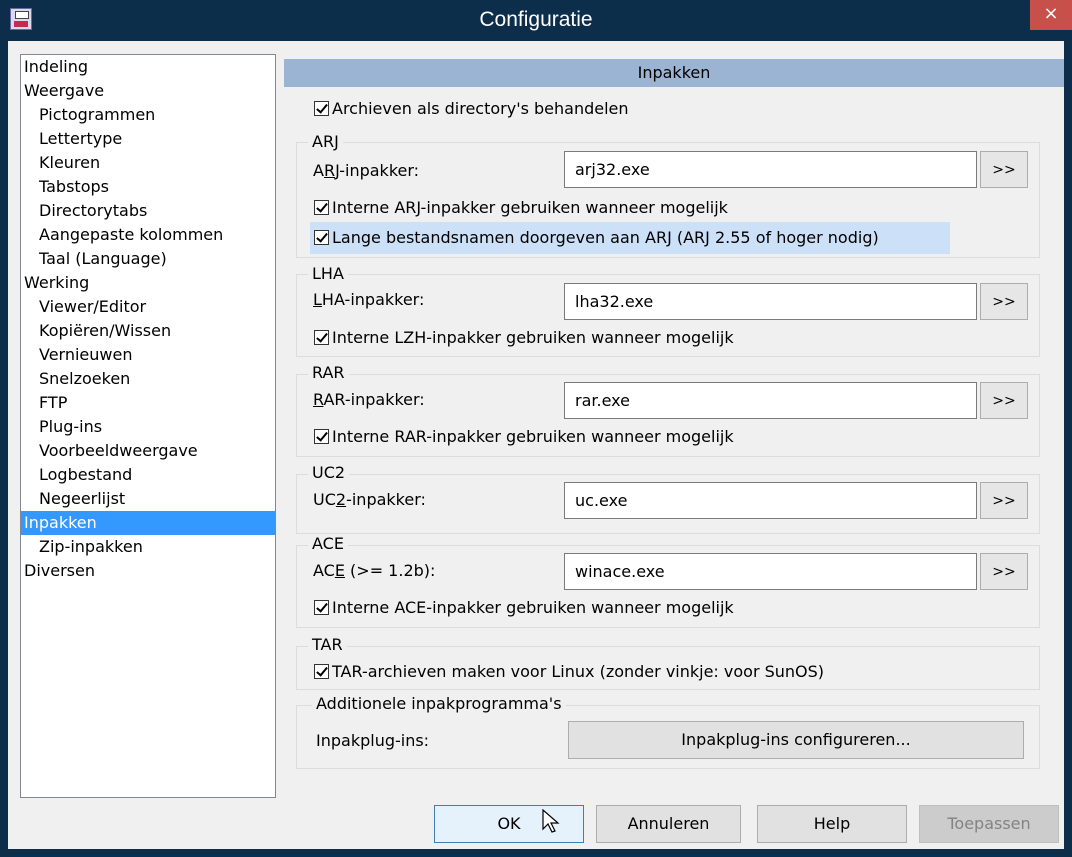  I want to click on ace-packer-input: winace.exe, so click(770, 571).